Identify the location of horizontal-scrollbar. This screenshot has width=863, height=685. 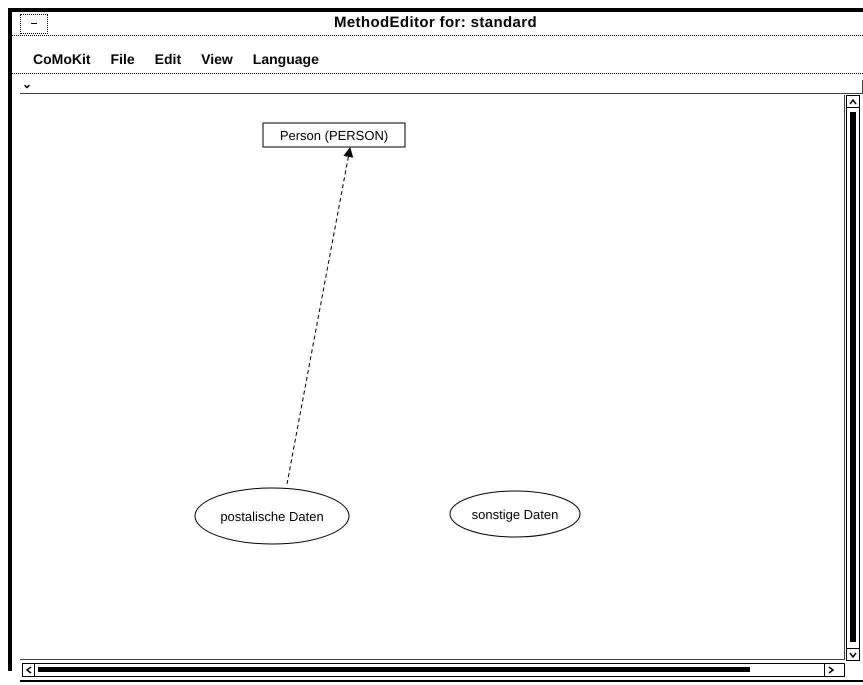
(433, 670).